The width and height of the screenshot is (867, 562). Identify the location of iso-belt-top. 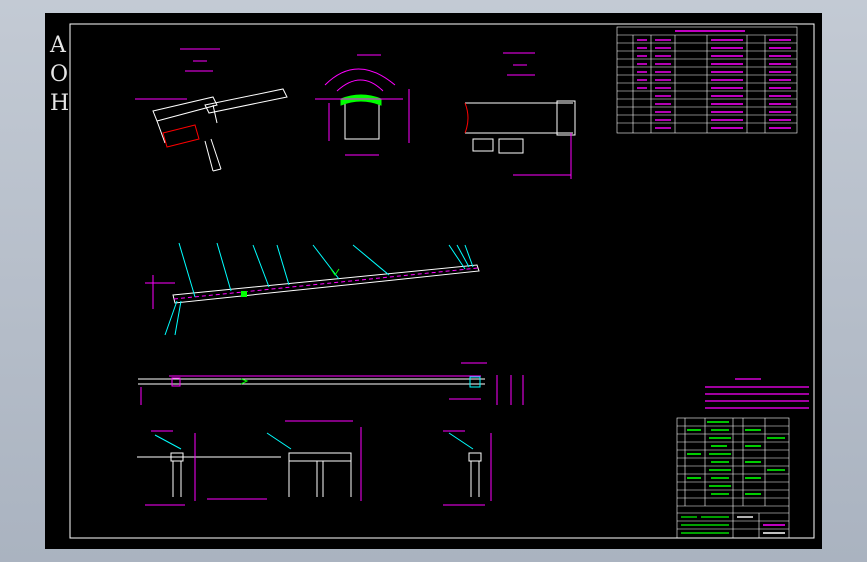
(246, 101).